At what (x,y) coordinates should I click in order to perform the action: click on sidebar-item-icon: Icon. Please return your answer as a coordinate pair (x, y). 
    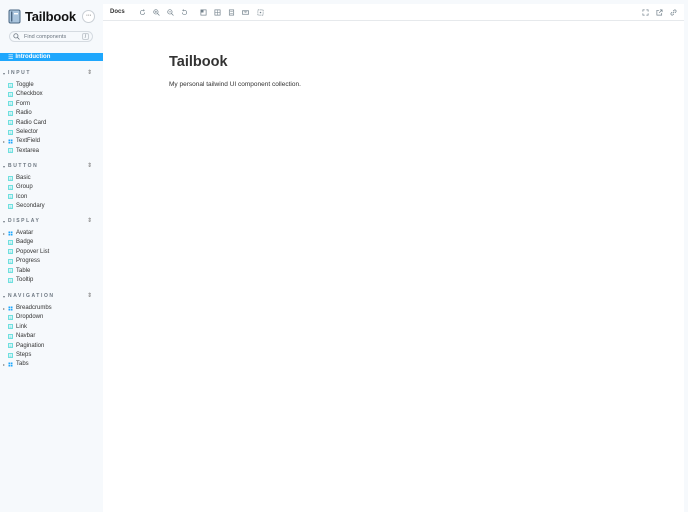
    Looking at the image, I should click on (51, 197).